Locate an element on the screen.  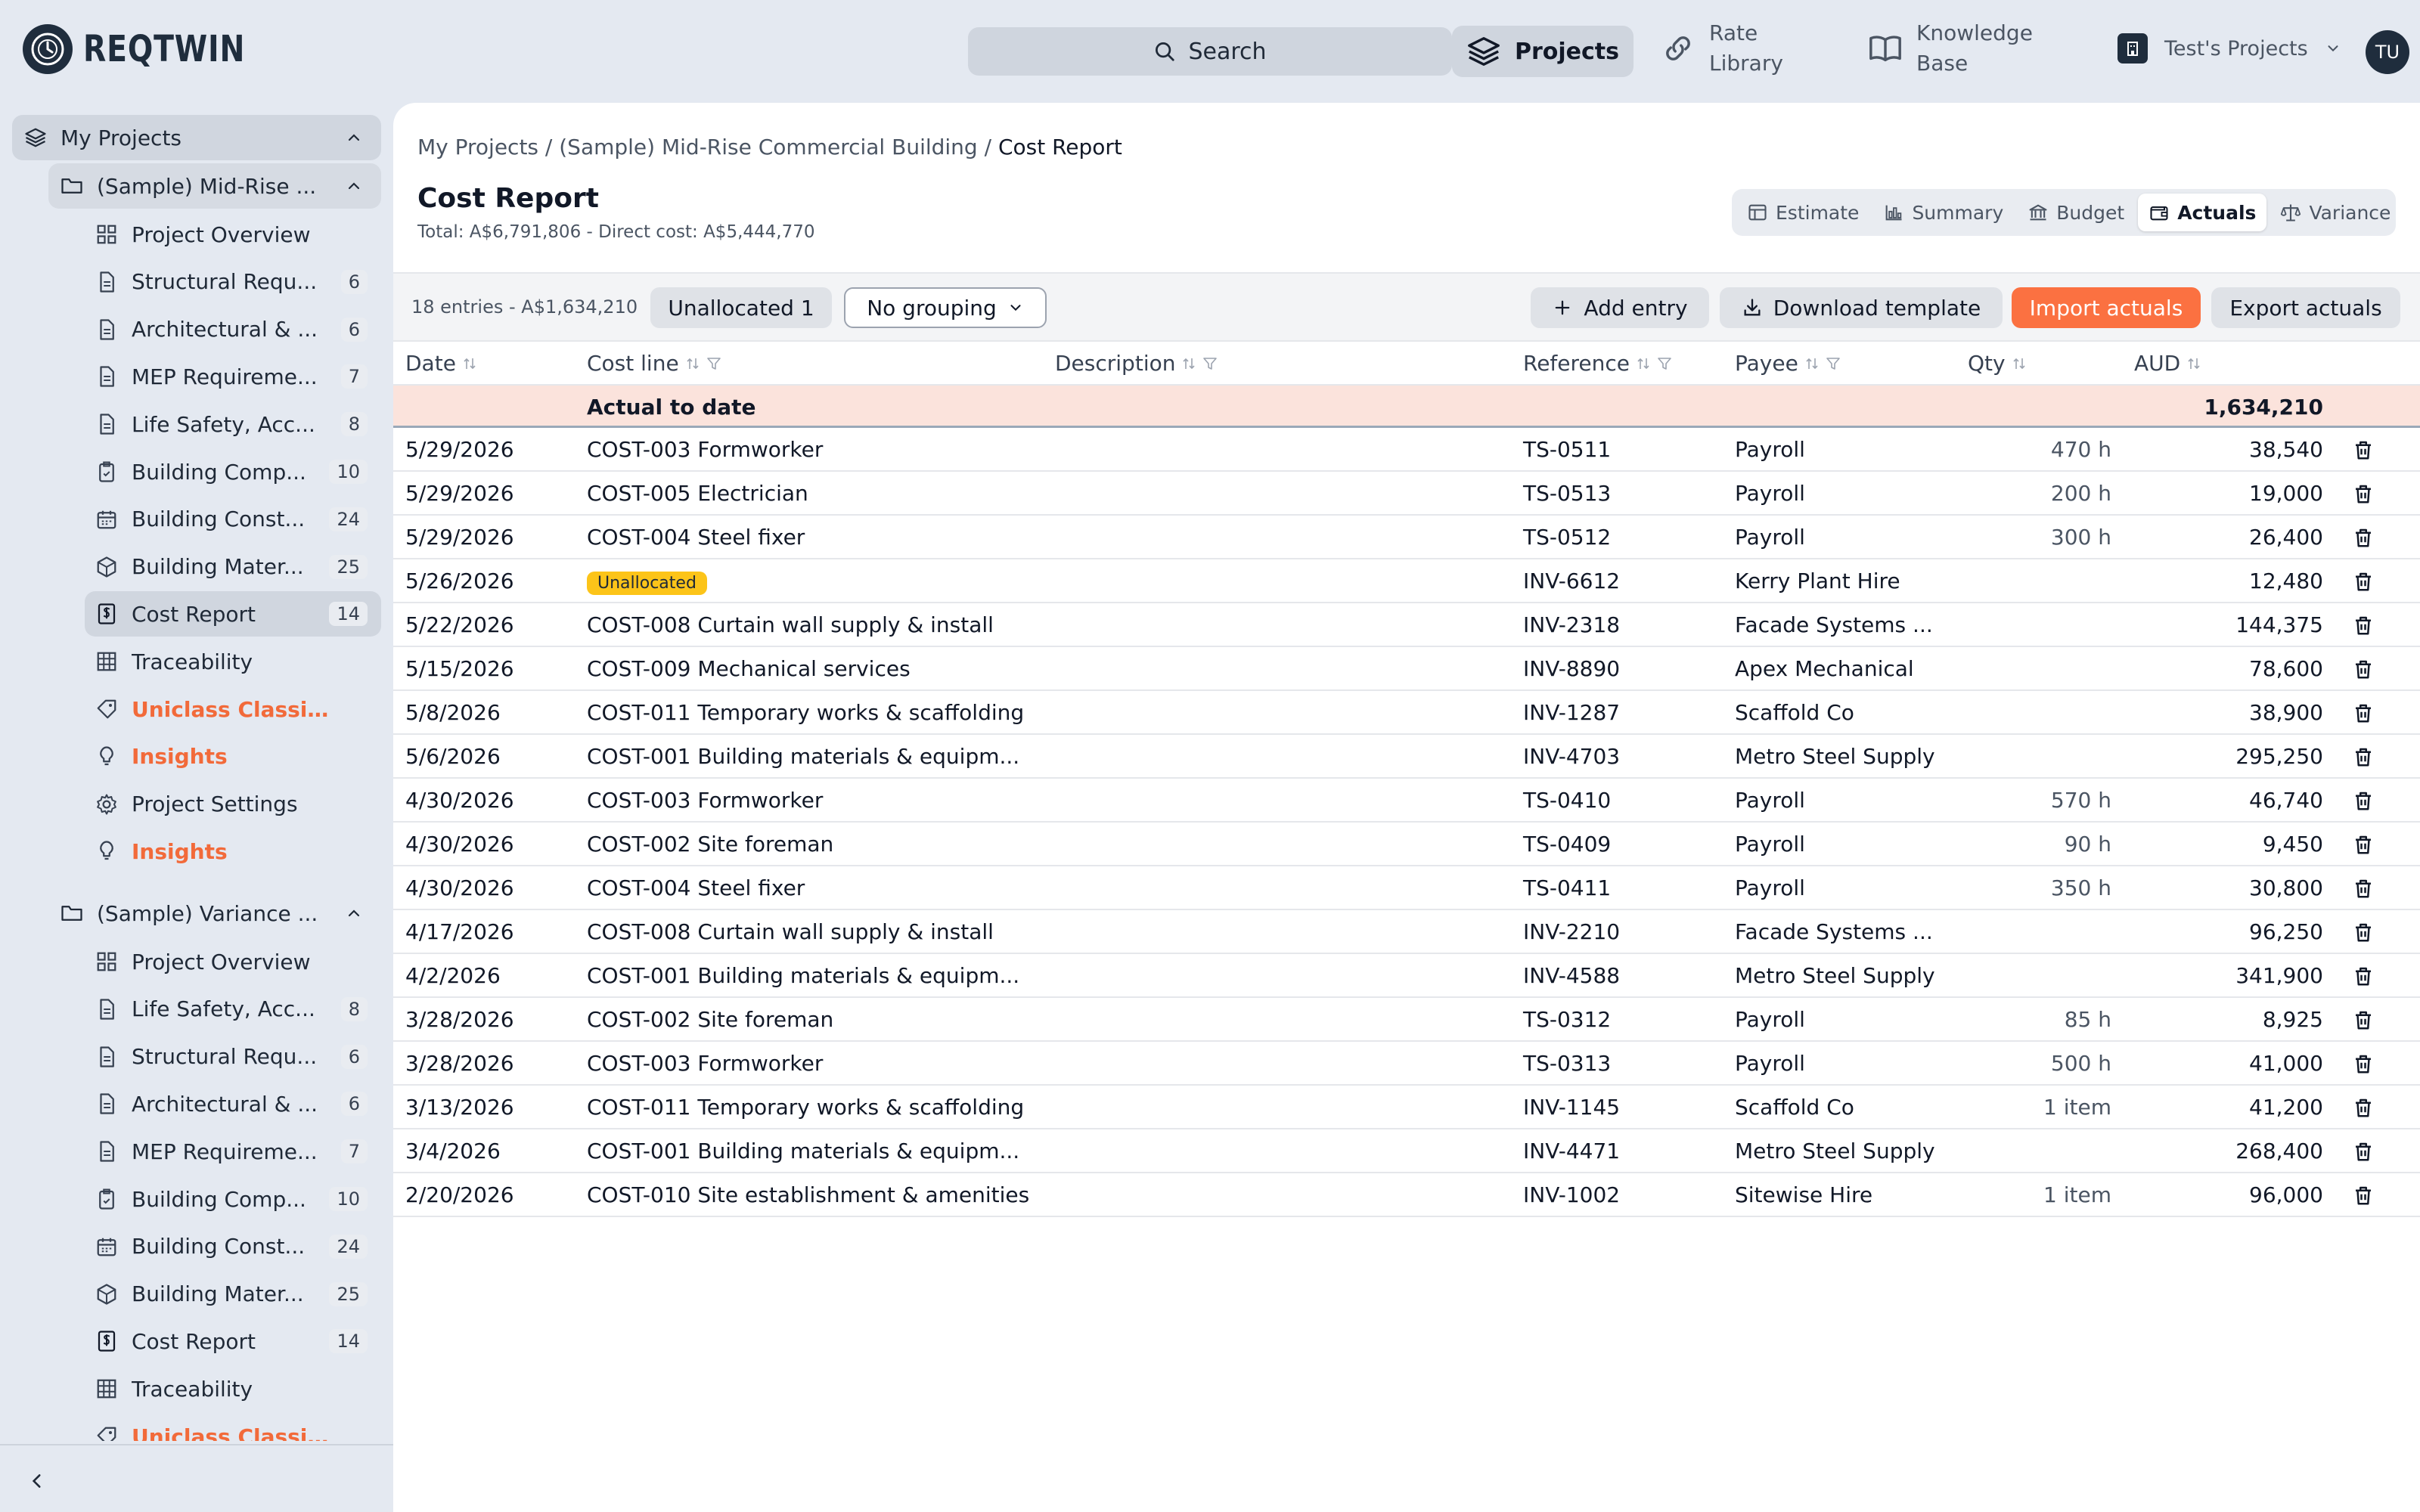
col-reference: Reference is located at coordinates (1597, 363).